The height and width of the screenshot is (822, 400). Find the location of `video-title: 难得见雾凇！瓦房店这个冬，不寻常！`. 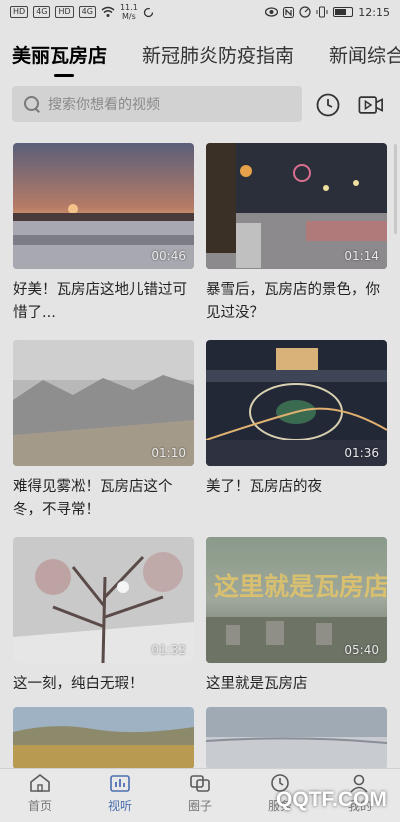

video-title: 难得见雾凇！瓦房店这个冬，不寻常！ is located at coordinates (103, 499).